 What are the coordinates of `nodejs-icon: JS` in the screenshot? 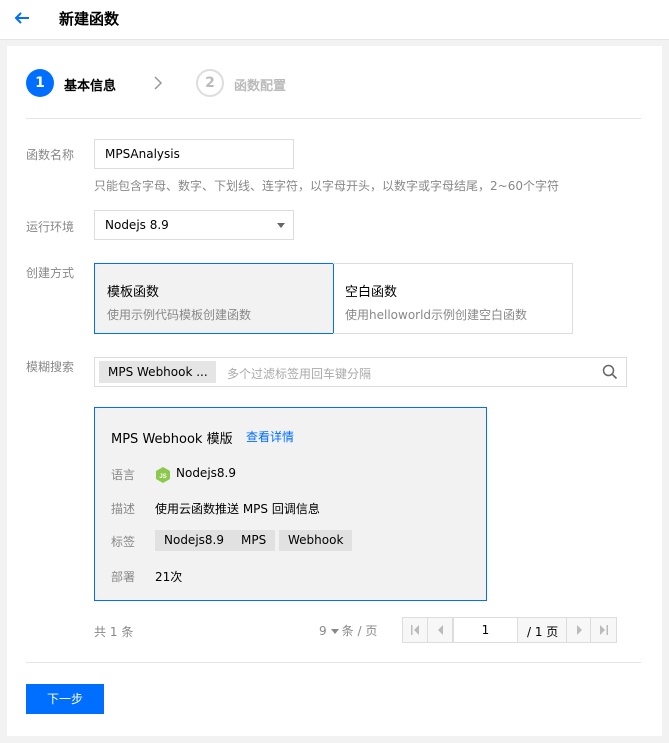 It's located at (163, 475).